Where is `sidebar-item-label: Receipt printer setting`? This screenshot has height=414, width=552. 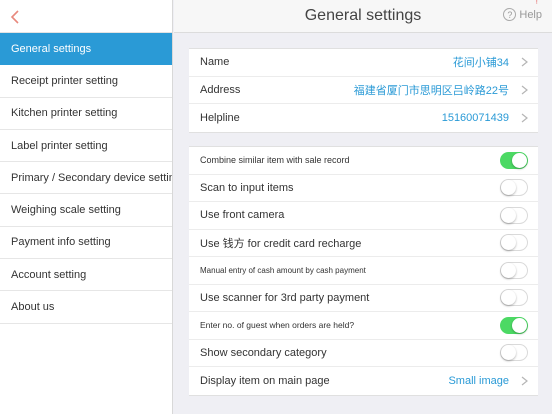 sidebar-item-label: Receipt printer setting is located at coordinates (64, 80).